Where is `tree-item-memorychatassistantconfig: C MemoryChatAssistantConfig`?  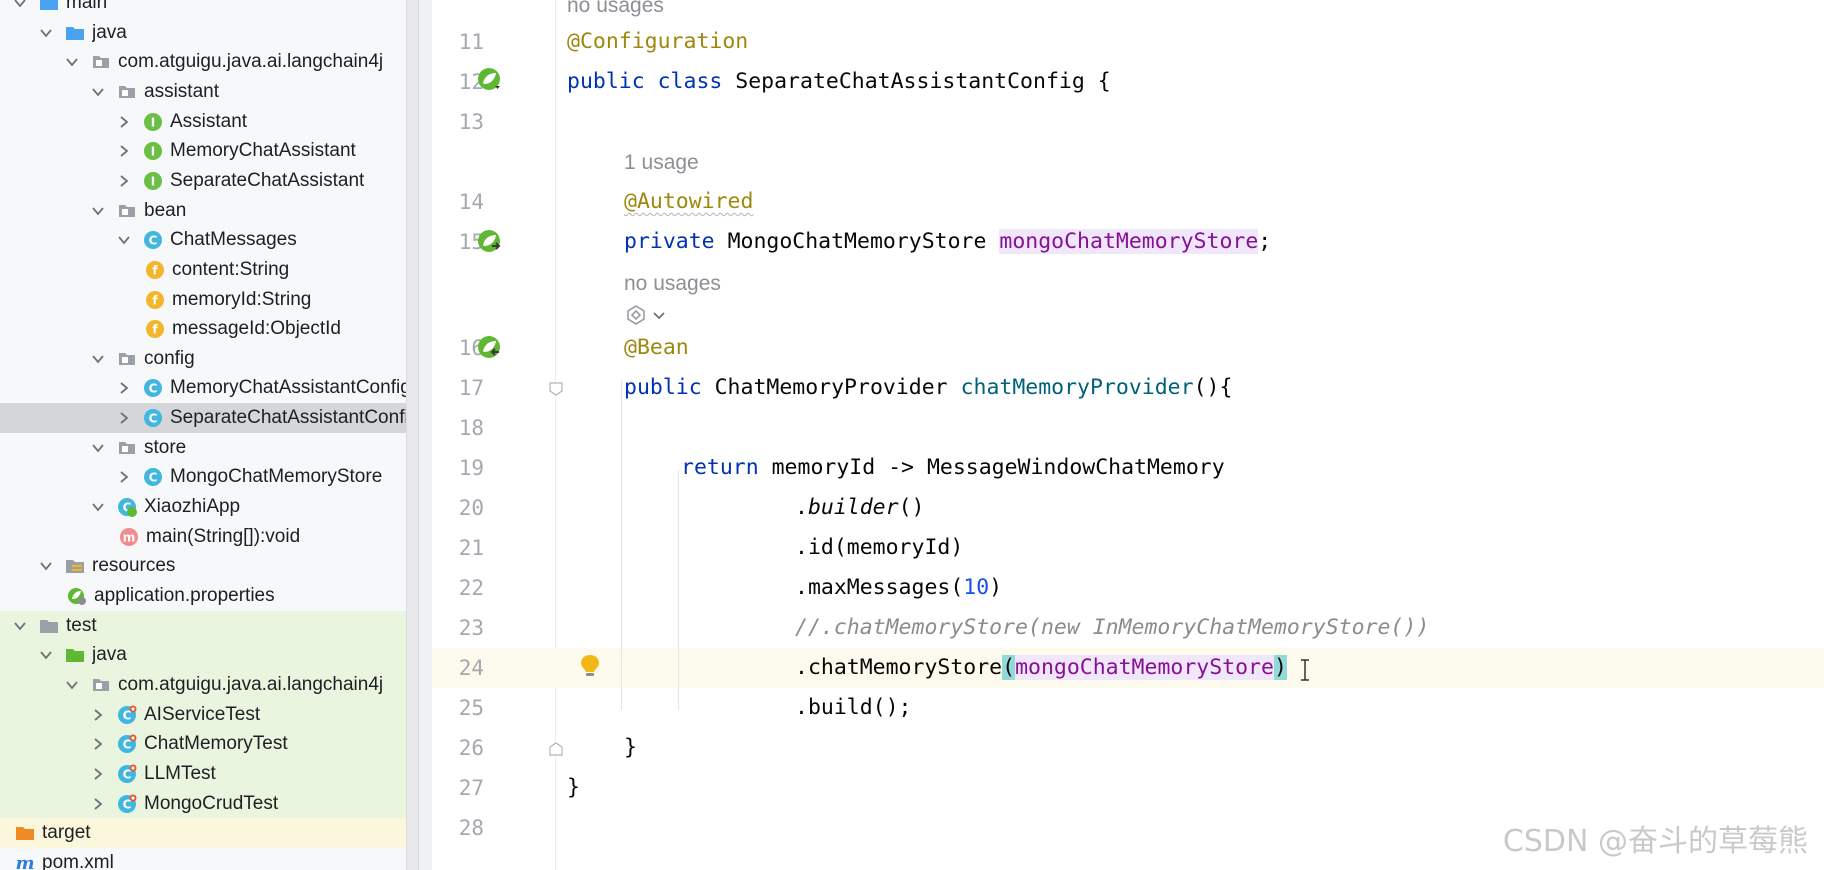
tree-item-memorychatassistantconfig: C MemoryChatAssistantConfig is located at coordinates (209, 388).